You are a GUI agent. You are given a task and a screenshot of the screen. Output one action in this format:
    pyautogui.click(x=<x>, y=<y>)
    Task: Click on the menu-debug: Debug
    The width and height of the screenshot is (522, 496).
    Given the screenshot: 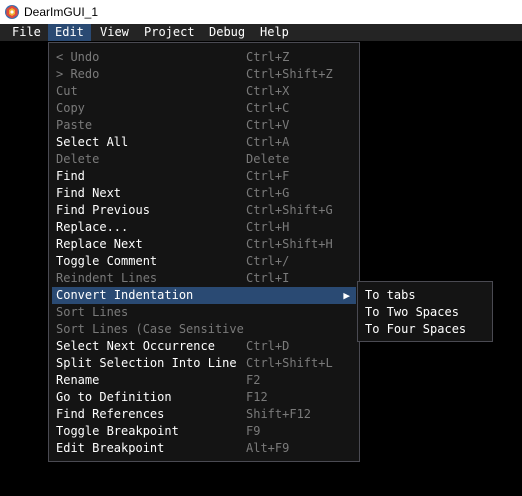 What is the action you would take?
    pyautogui.click(x=227, y=32)
    